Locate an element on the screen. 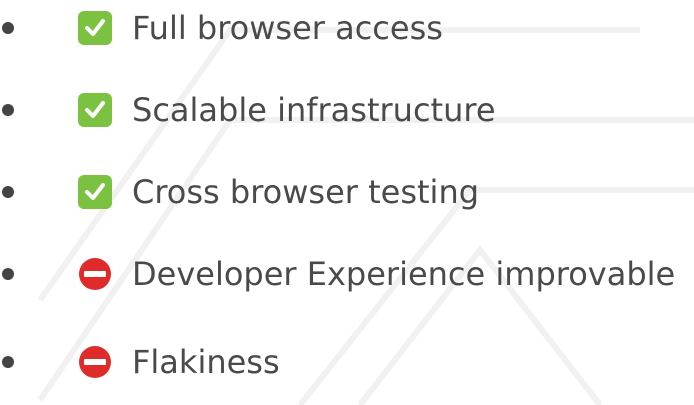 This screenshot has height=405, width=694. list-item-developer-experience-improvable: Developer Experience improvable is located at coordinates (347, 274).